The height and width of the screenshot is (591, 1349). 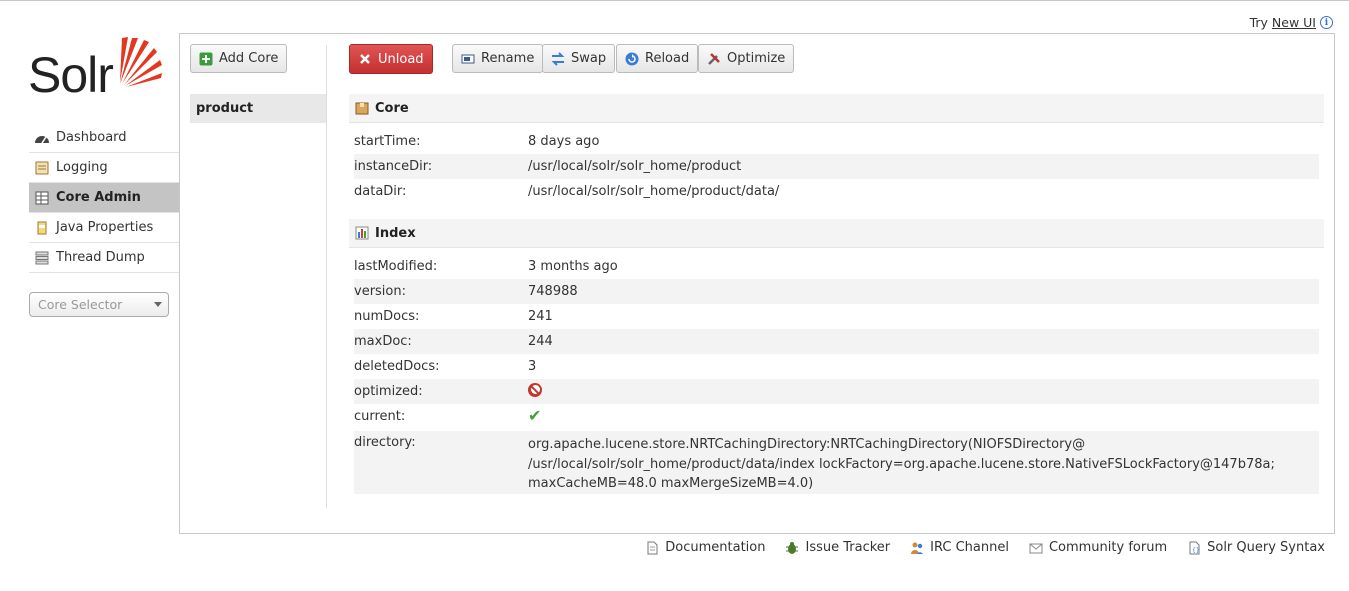 I want to click on bug-icon, so click(x=792, y=547).